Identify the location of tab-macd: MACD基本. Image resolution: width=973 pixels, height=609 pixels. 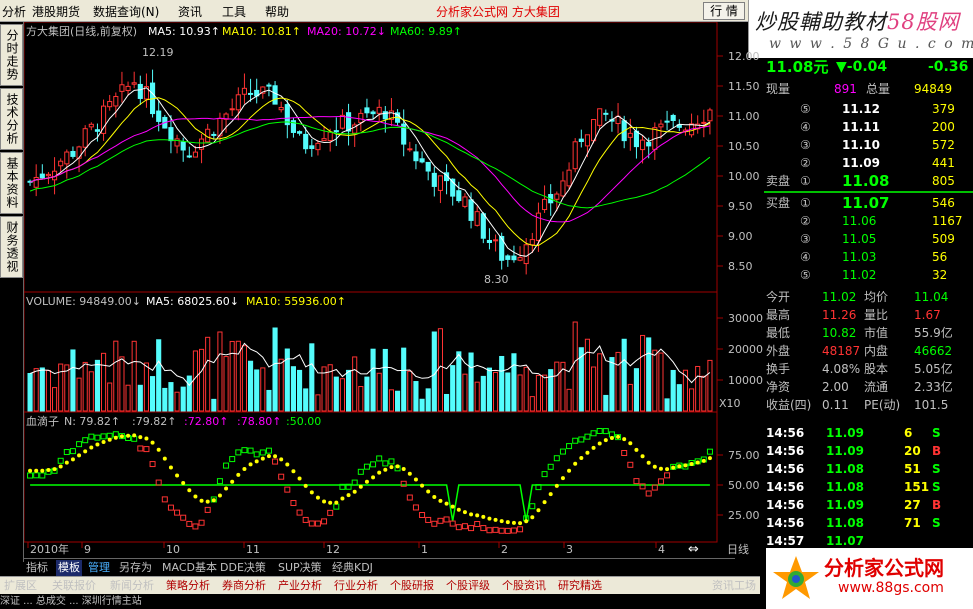
(189, 568).